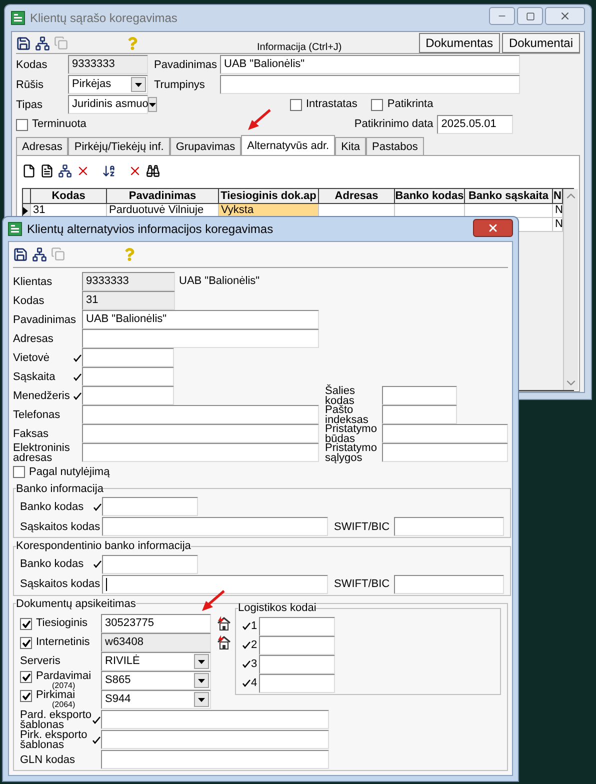 The height and width of the screenshot is (784, 596). Describe the element at coordinates (135, 171) in the screenshot. I see `clear-icon` at that location.